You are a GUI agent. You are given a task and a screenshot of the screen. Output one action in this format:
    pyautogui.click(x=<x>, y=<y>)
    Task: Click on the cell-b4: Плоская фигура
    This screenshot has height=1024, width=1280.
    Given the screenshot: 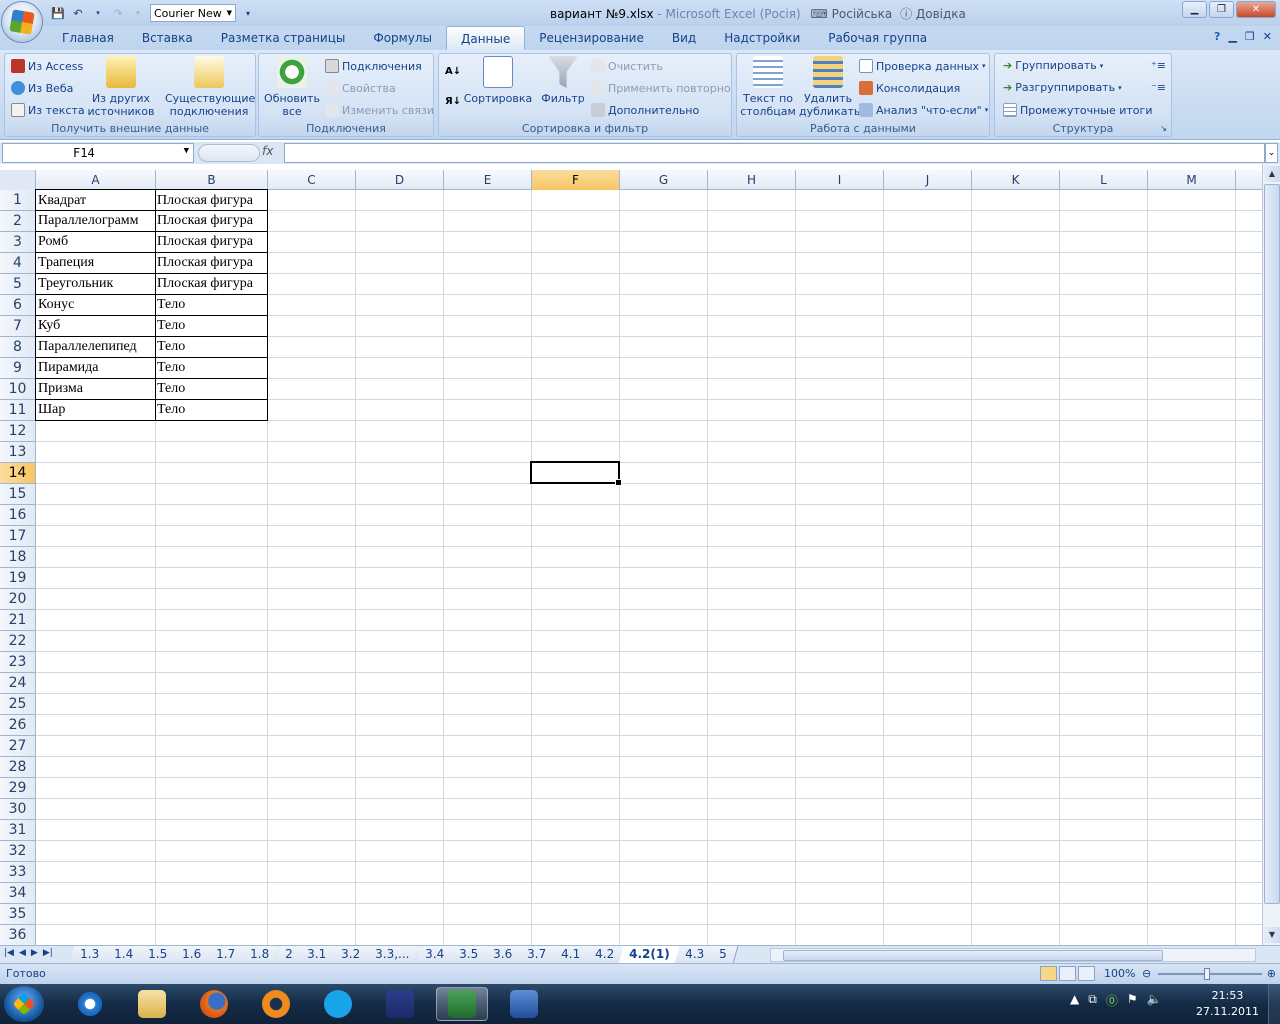 What is the action you would take?
    pyautogui.click(x=211, y=263)
    